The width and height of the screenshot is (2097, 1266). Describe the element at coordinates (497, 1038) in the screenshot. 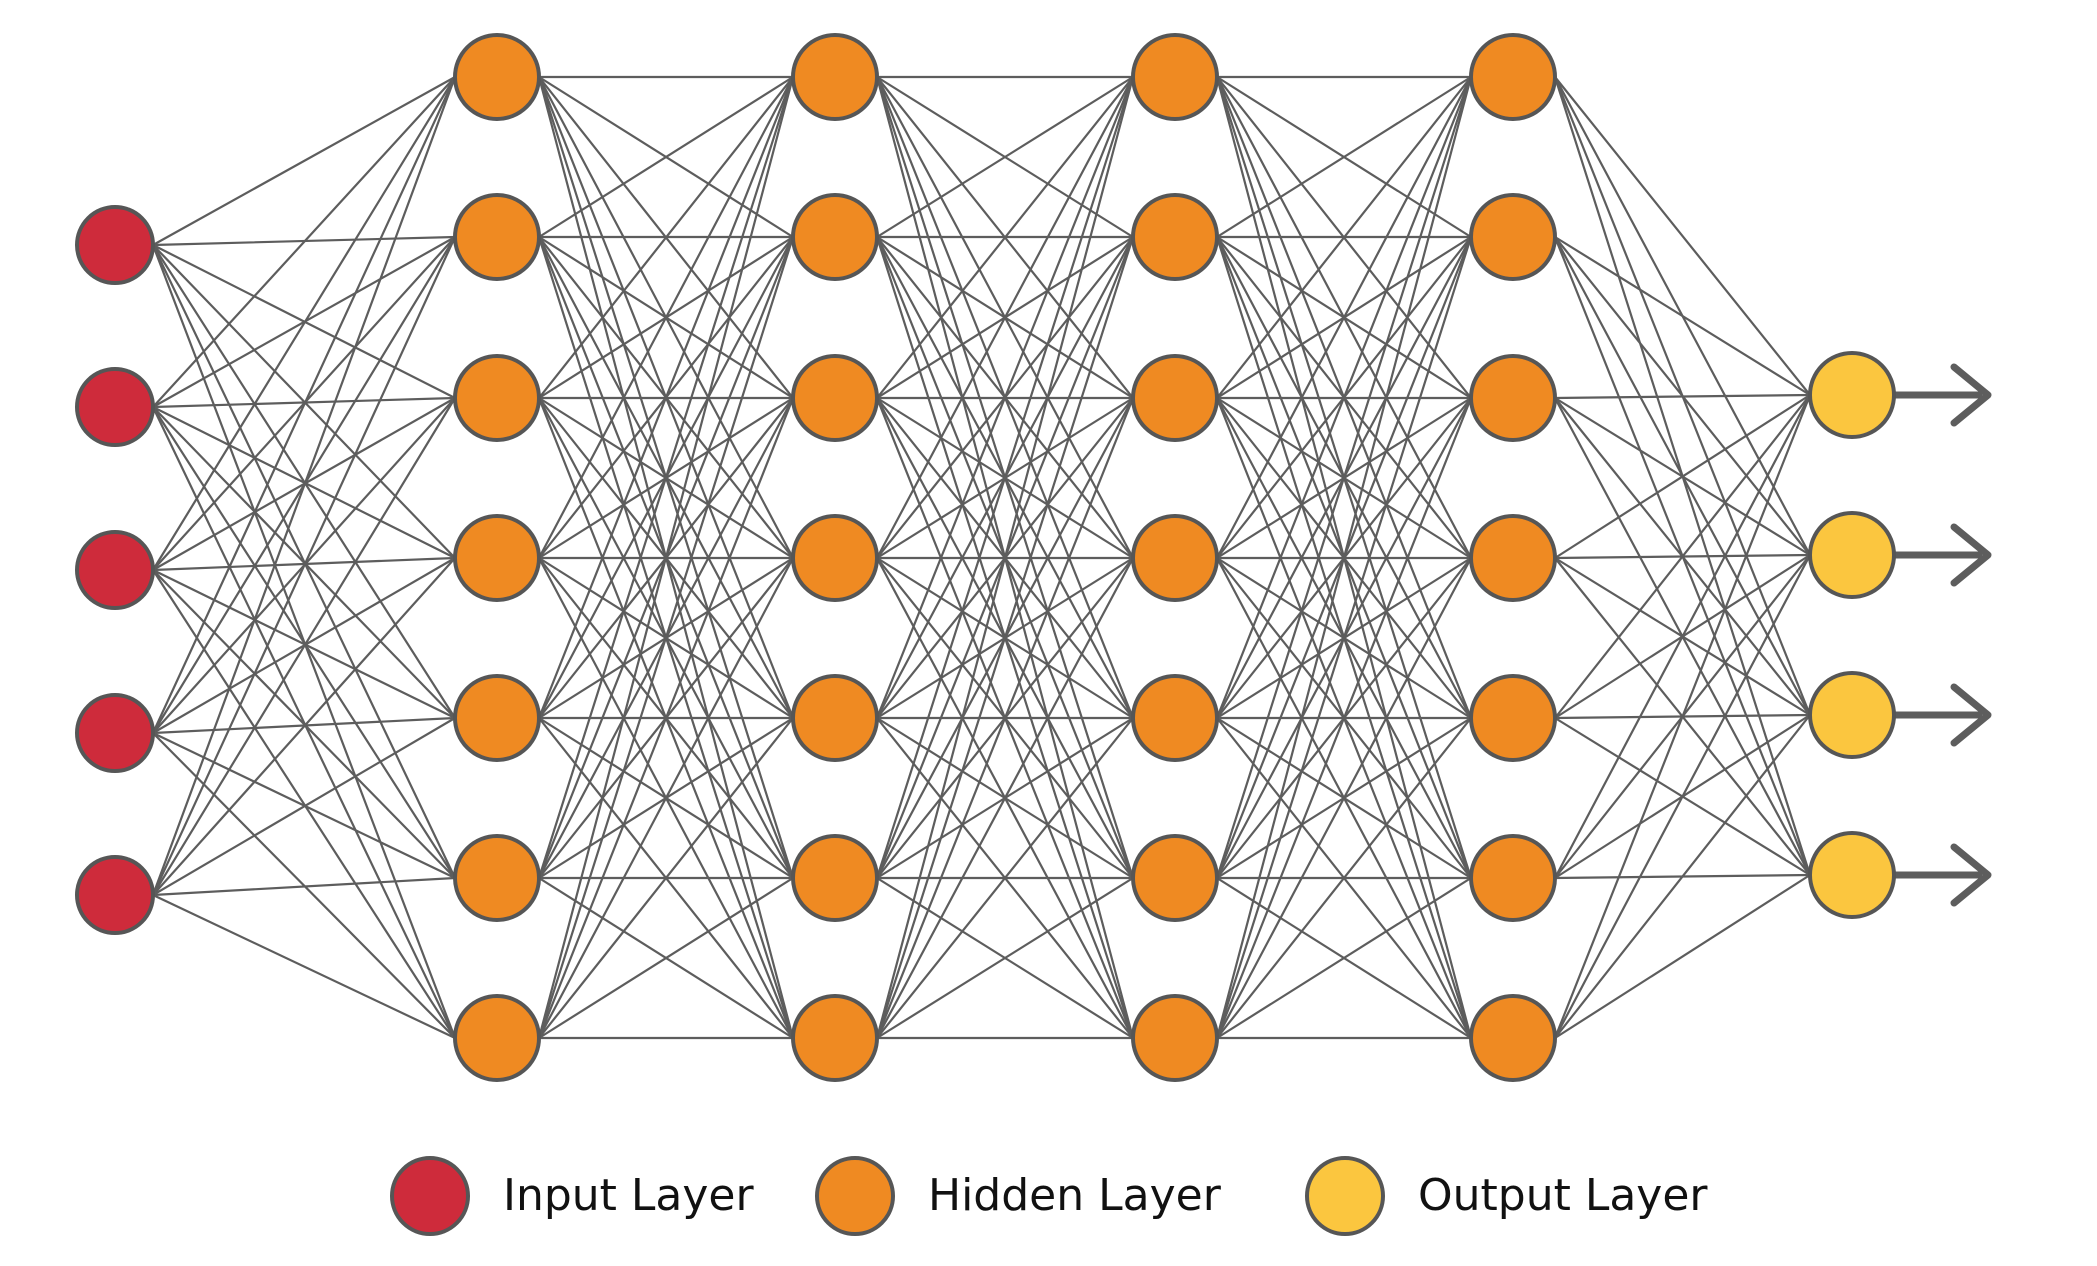

I see `node-hidden1-7: Hidden Layer 1 — neuron 7` at that location.